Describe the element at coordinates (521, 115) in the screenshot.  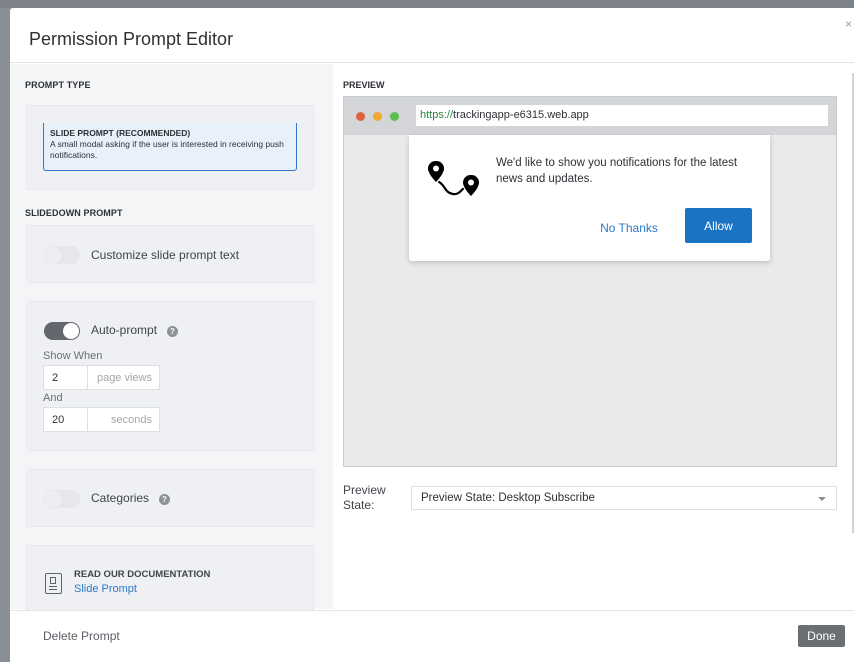
I see `url-host: trackingapp-e6315.web.app` at that location.